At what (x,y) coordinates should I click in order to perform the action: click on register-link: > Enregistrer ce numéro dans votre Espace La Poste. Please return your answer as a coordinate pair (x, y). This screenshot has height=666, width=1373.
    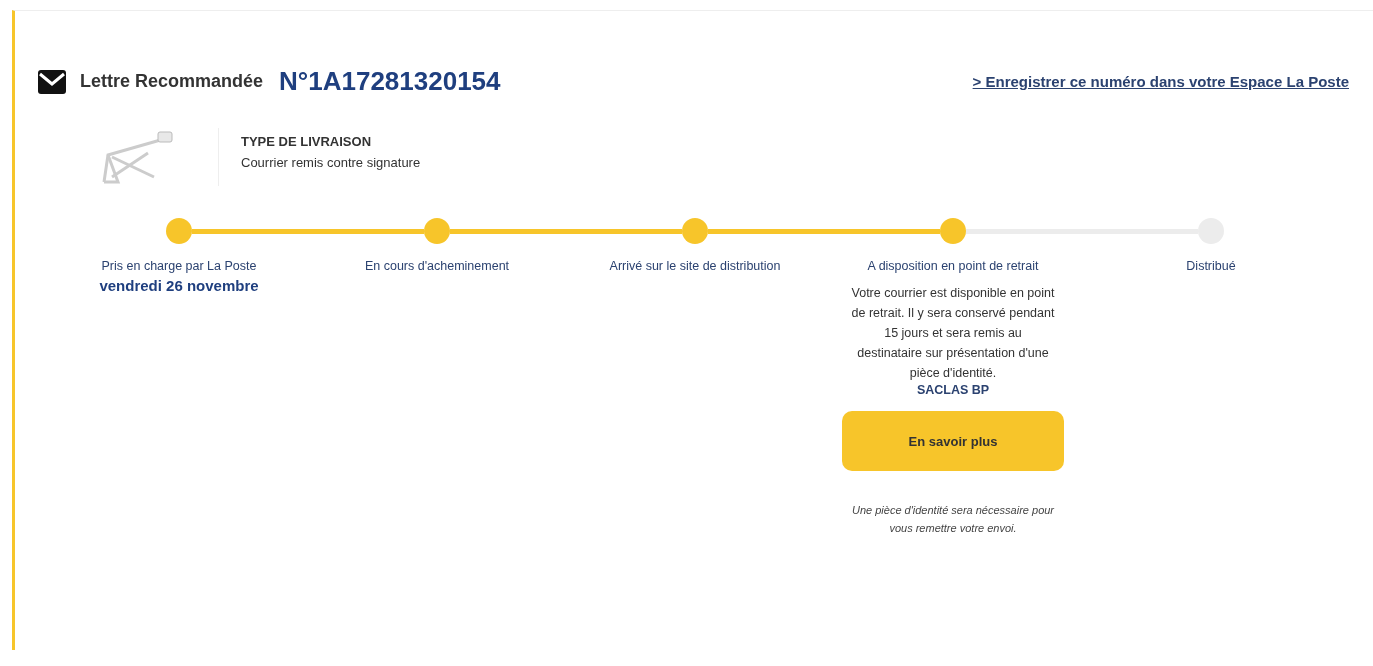
    Looking at the image, I should click on (1160, 81).